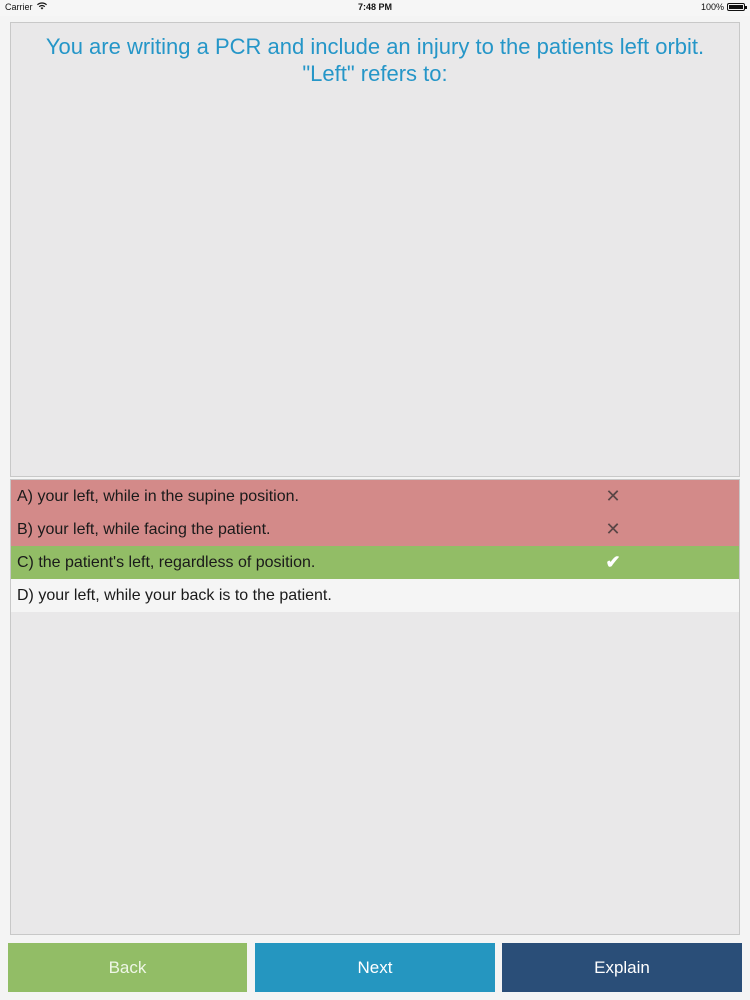  What do you see at coordinates (712, 7) in the screenshot?
I see `battery-percentage: 100%` at bounding box center [712, 7].